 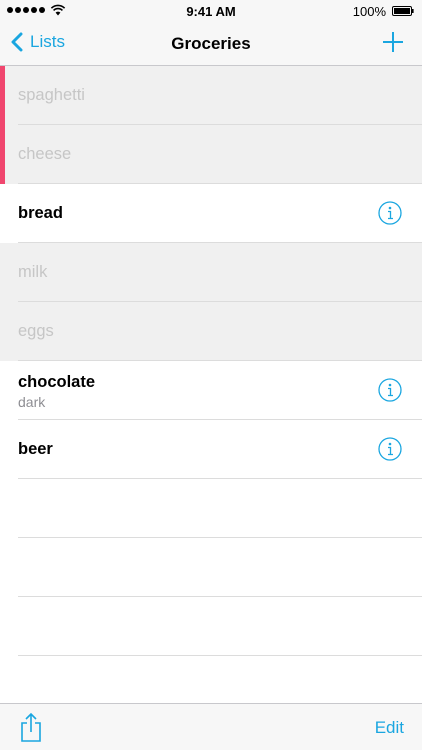 What do you see at coordinates (211, 331) in the screenshot?
I see `list-item: eggs` at bounding box center [211, 331].